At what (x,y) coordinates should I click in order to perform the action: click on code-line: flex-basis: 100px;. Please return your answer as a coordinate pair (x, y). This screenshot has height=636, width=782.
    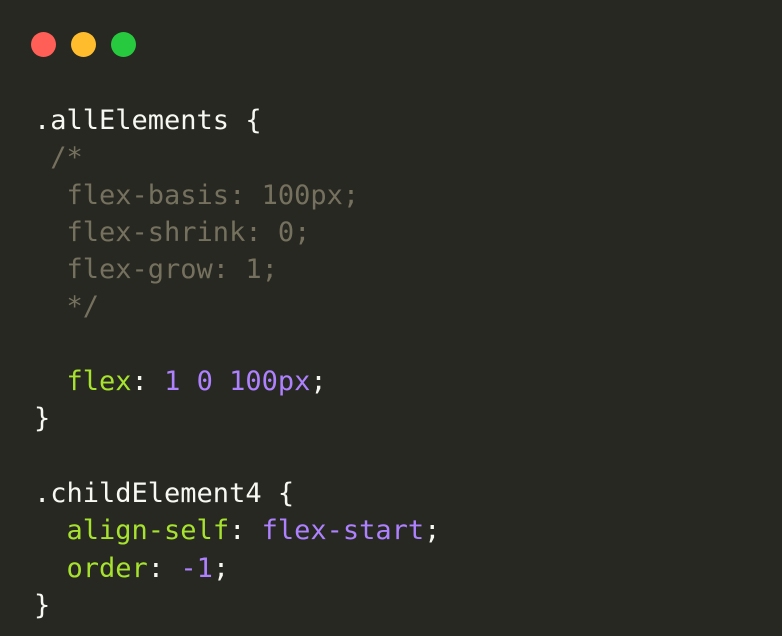
    Looking at the image, I should click on (237, 195).